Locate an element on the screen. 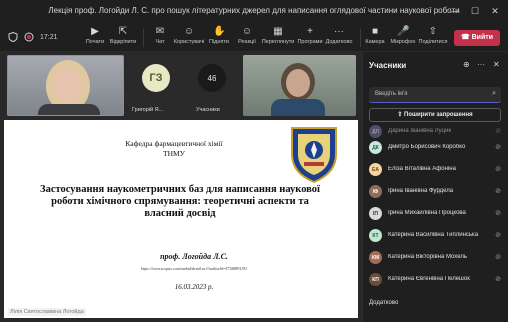  list-item: ЕА Еліза Віталівна Афоніна ⊘ is located at coordinates (435, 170).